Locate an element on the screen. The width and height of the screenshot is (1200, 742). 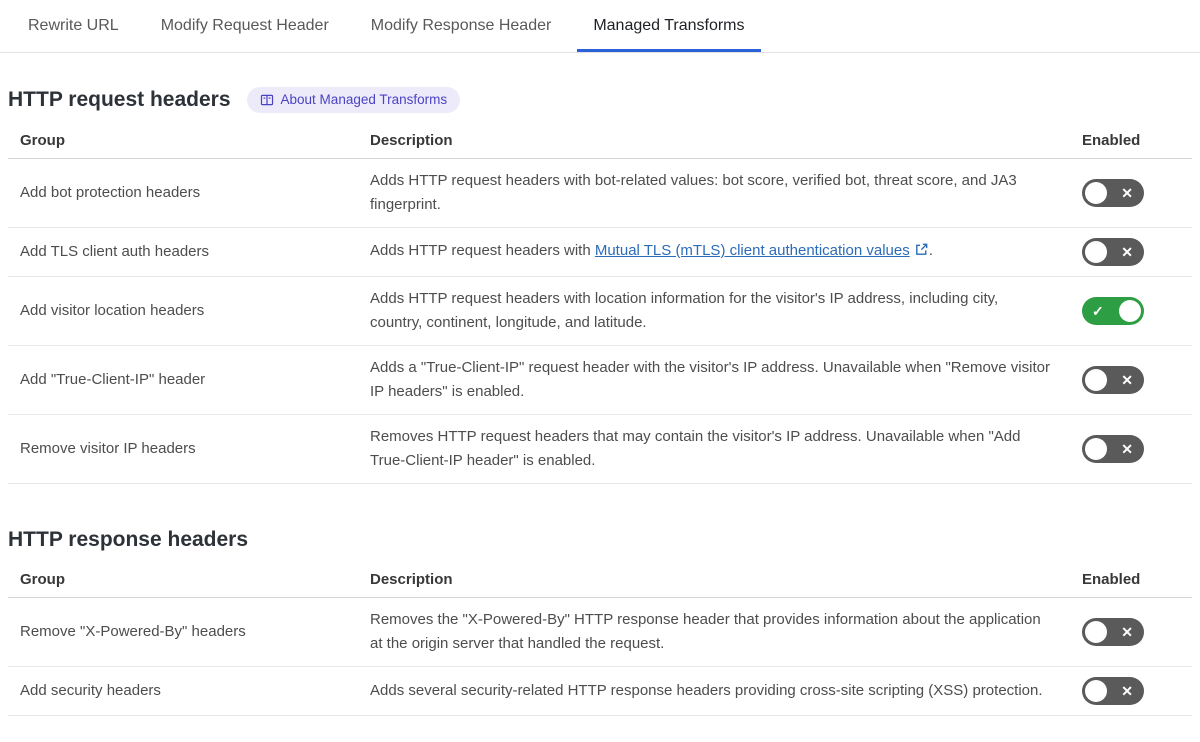
response-headers-section-title: HTTP response headers is located at coordinates (600, 540).